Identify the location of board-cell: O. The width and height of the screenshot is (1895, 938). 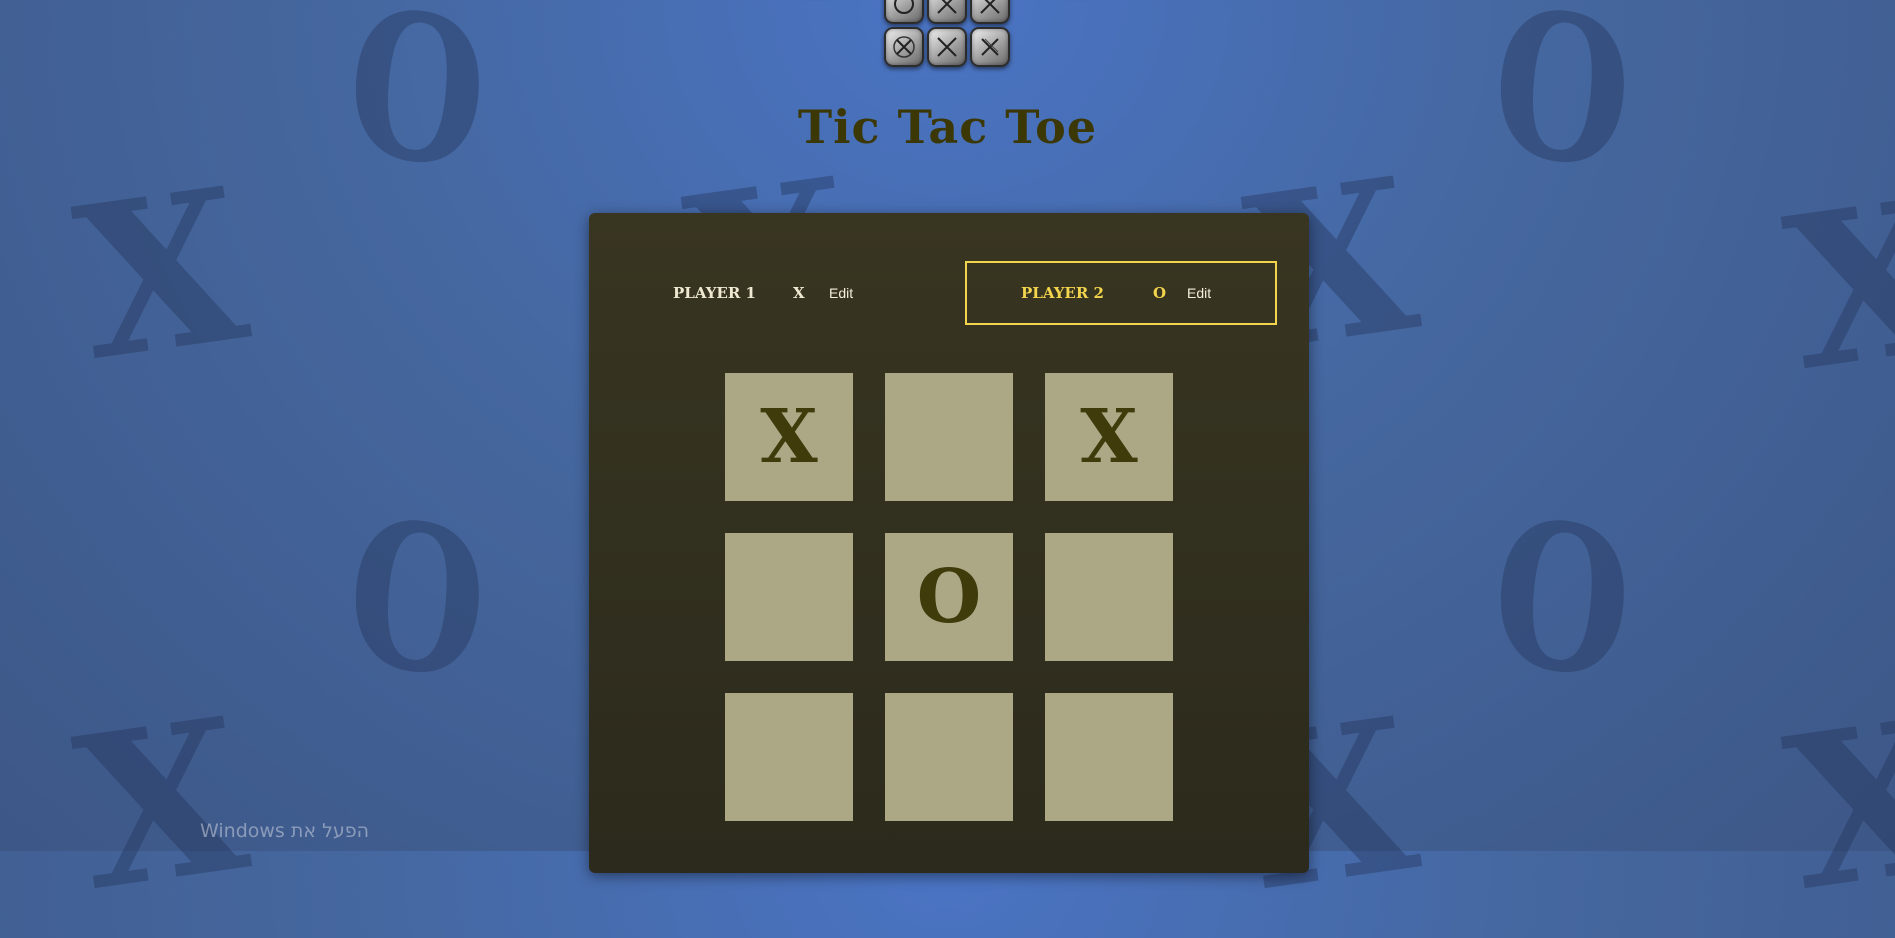
(949, 597).